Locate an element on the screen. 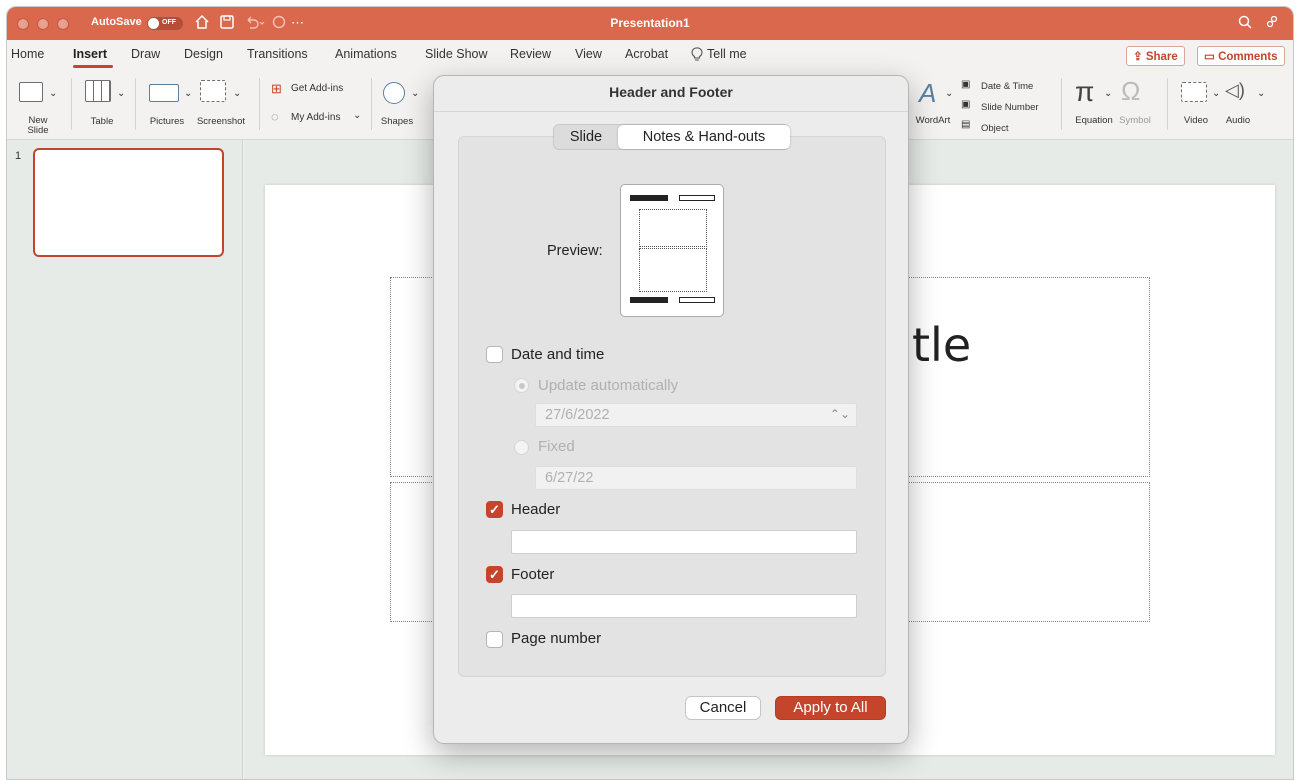 The width and height of the screenshot is (1297, 780). slide-image-preview is located at coordinates (673, 228).